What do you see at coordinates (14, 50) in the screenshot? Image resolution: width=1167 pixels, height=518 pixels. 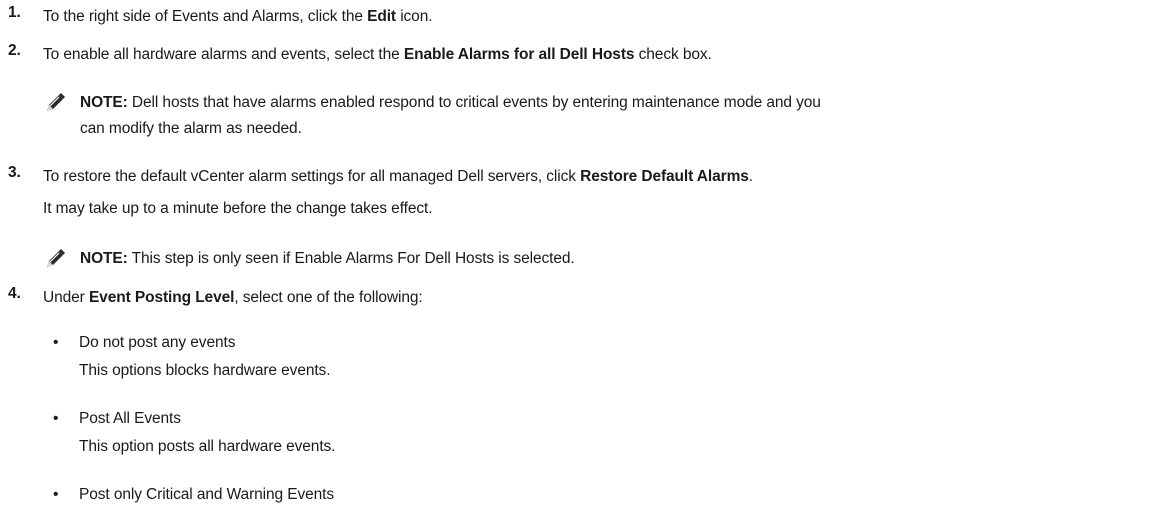 I see `step-number: 2.` at bounding box center [14, 50].